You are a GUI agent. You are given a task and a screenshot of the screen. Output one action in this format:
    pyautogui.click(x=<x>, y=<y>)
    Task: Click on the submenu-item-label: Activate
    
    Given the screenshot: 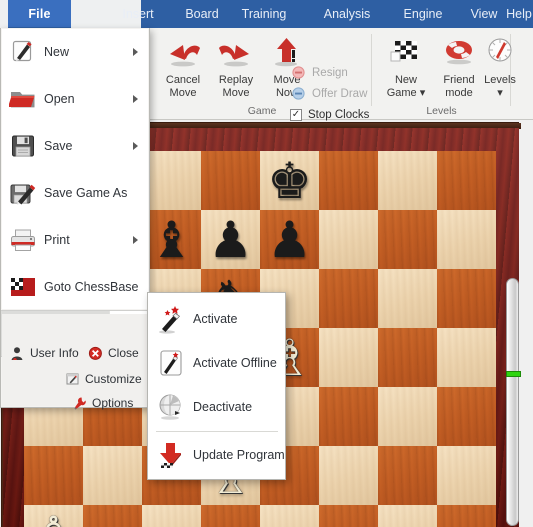 What is the action you would take?
    pyautogui.click(x=215, y=319)
    